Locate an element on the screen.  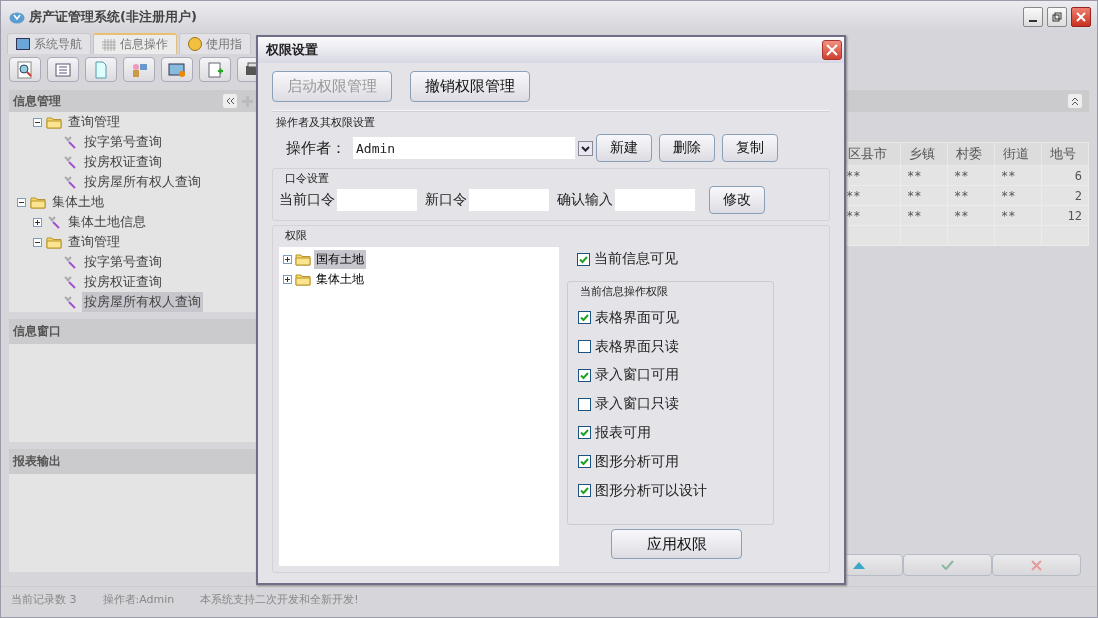
column-header: 村委 is located at coordinates (971, 154).